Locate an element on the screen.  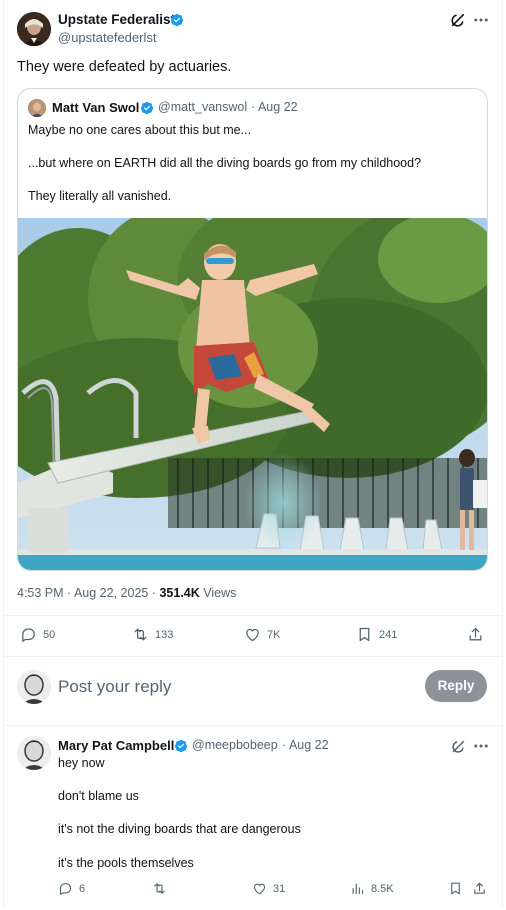
reply-repost-action is located at coordinates (159, 888).